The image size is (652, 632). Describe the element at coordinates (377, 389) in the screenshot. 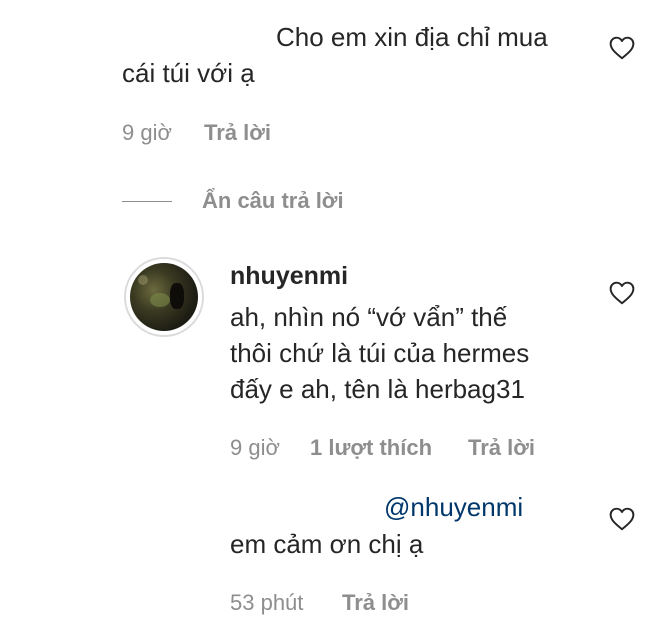

I see `comment-2-text-line3: đấy e ah, tên là herbag31` at that location.